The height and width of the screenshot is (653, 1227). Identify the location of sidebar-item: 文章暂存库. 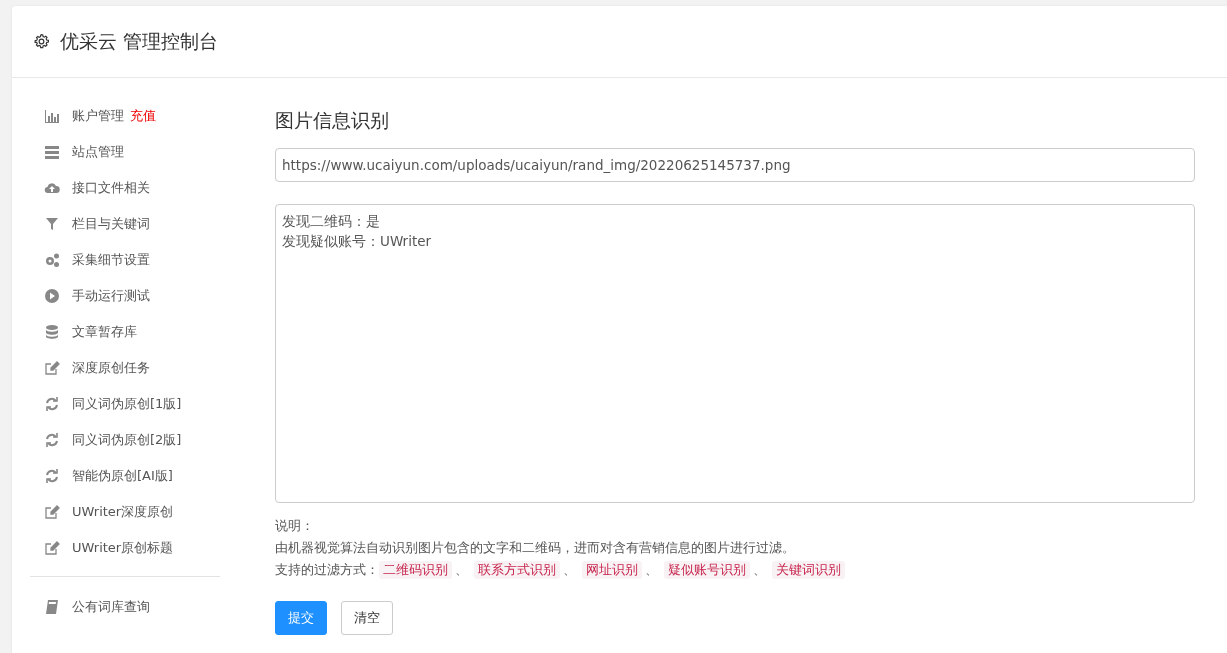
(135, 332).